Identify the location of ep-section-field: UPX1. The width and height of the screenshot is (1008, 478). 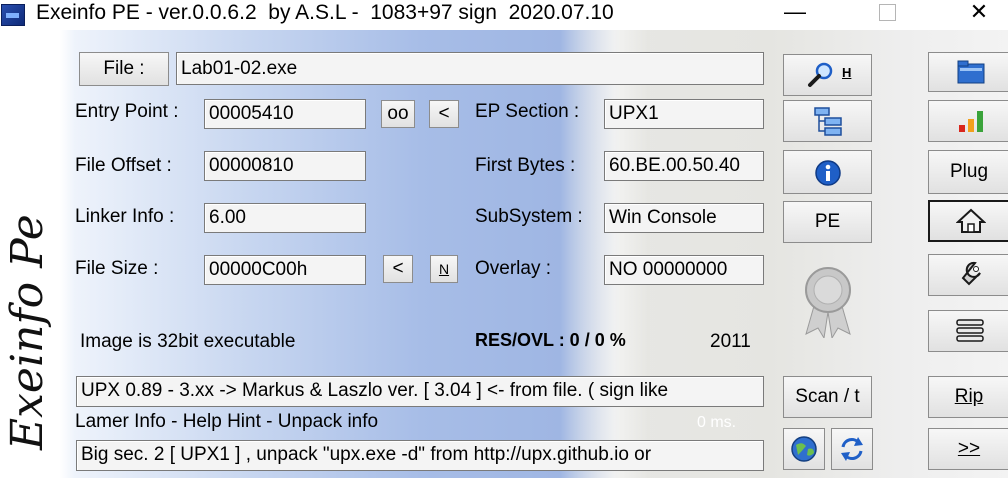
(684, 114).